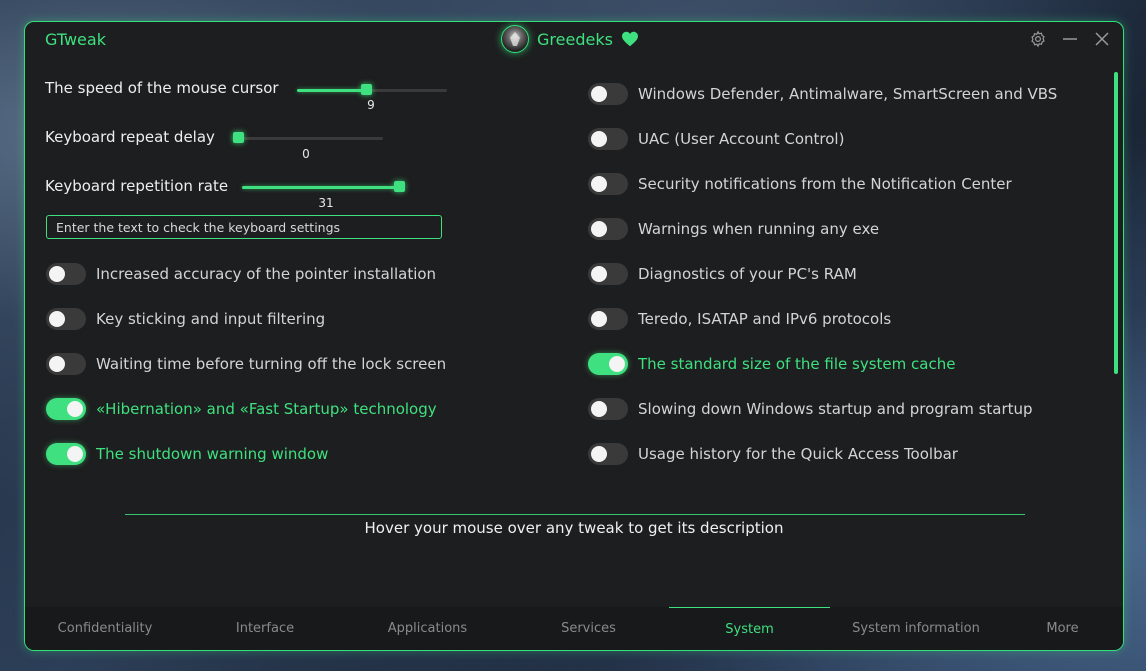 Image resolution: width=1146 pixels, height=671 pixels. I want to click on tab-system: System, so click(749, 628).